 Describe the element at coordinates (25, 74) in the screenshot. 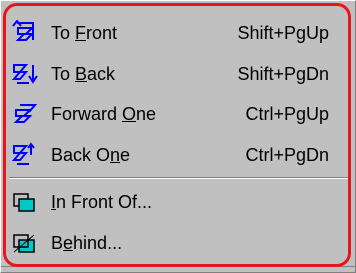

I see `send-to-back-icon` at that location.